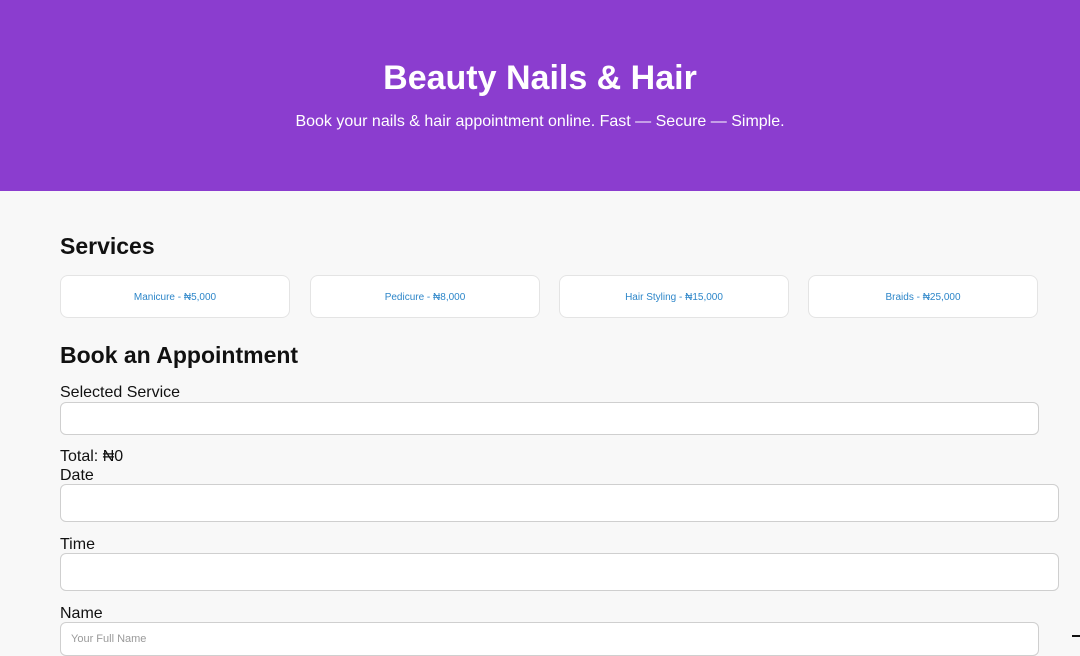  What do you see at coordinates (175, 296) in the screenshot?
I see `service-card-manicure: Manicure - ₦5,000` at bounding box center [175, 296].